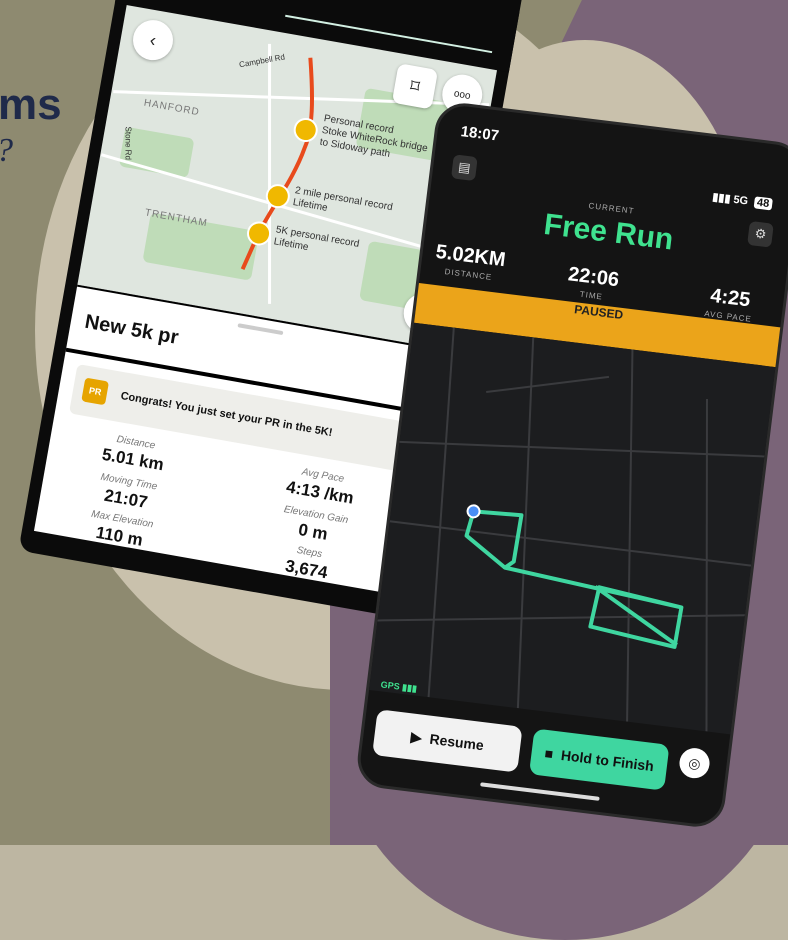 The height and width of the screenshot is (940, 788). Describe the element at coordinates (473, 511) in the screenshot. I see `current-location-dot` at that location.